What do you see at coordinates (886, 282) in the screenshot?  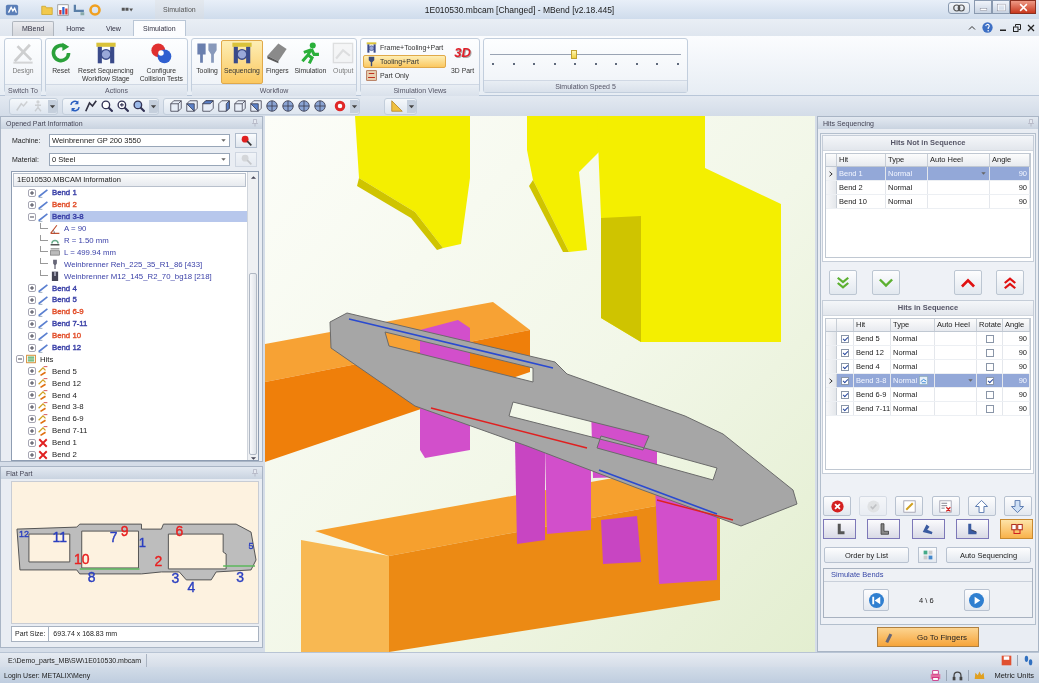 I see `move-down-button` at bounding box center [886, 282].